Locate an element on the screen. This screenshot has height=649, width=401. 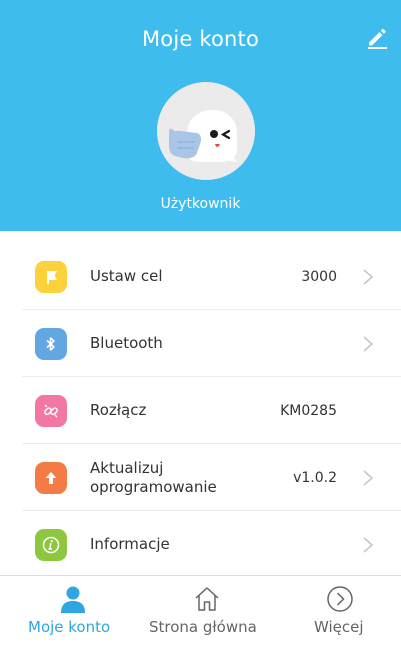
nav-tab-more: Więcej is located at coordinates (335, 612).